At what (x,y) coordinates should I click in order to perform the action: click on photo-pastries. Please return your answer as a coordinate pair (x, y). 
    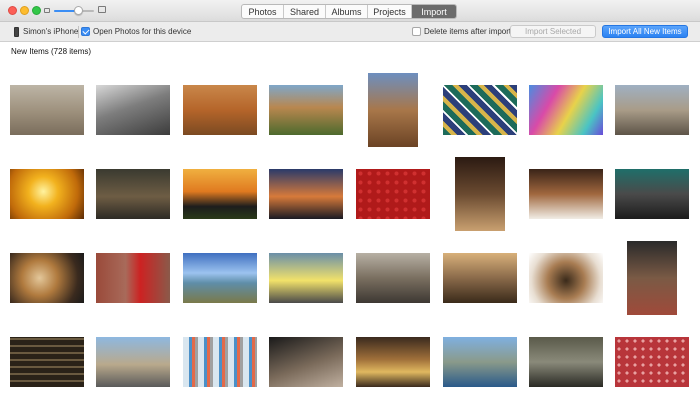
    Looking at the image, I should click on (47, 278).